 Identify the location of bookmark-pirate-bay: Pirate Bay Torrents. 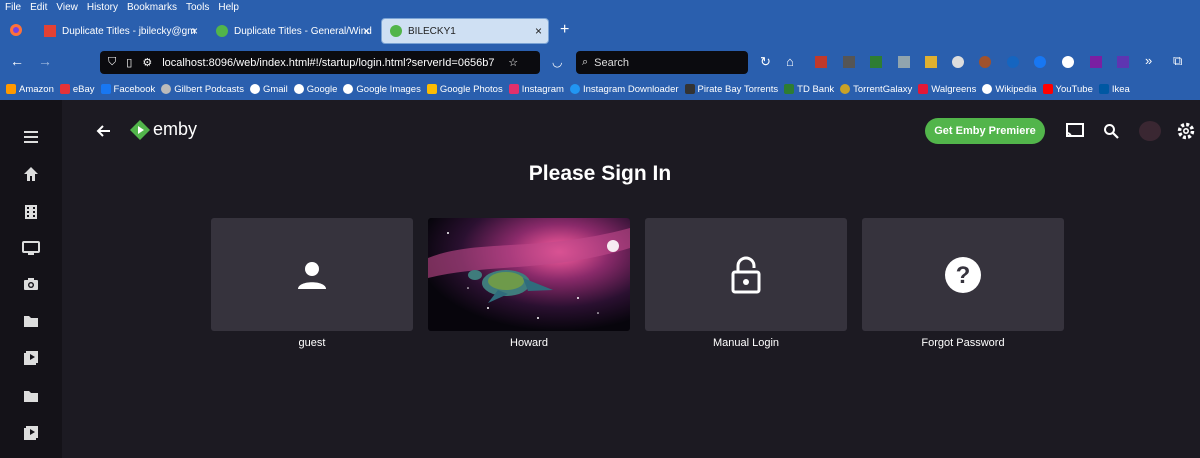
(731, 89).